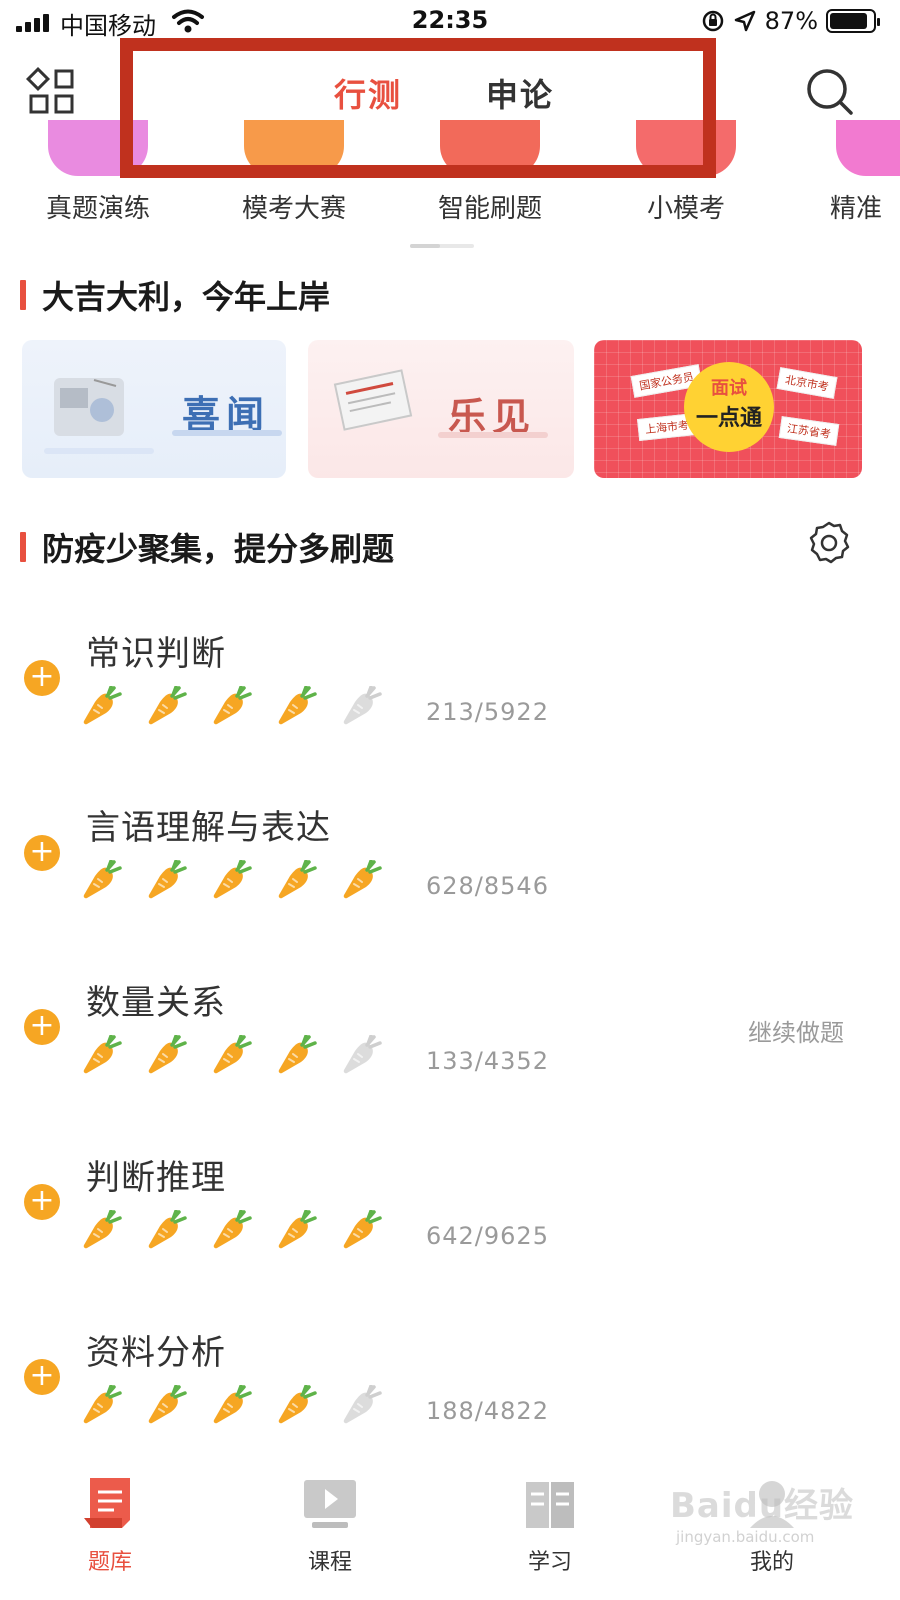 The image size is (900, 1600). I want to click on tab-course: 课程, so click(330, 1525).